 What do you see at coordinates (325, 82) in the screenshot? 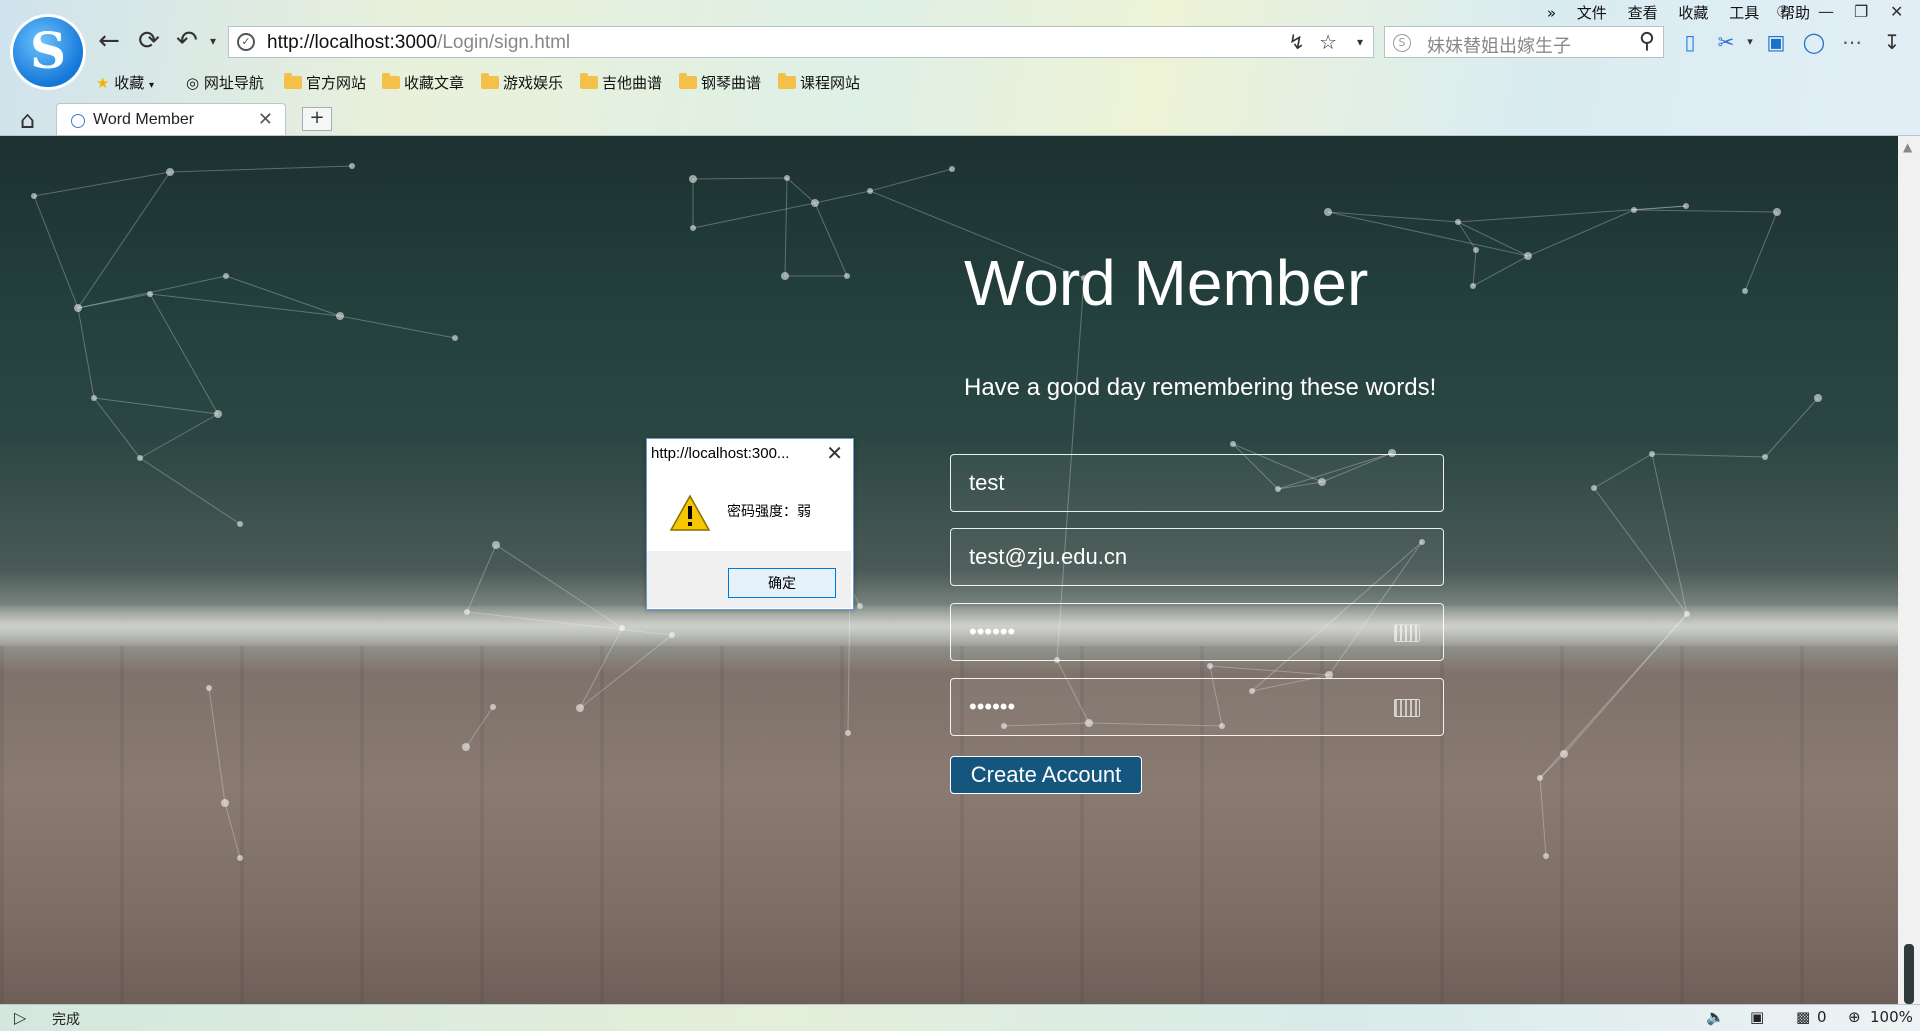
I see `bookmark-official: 官方网站` at bounding box center [325, 82].